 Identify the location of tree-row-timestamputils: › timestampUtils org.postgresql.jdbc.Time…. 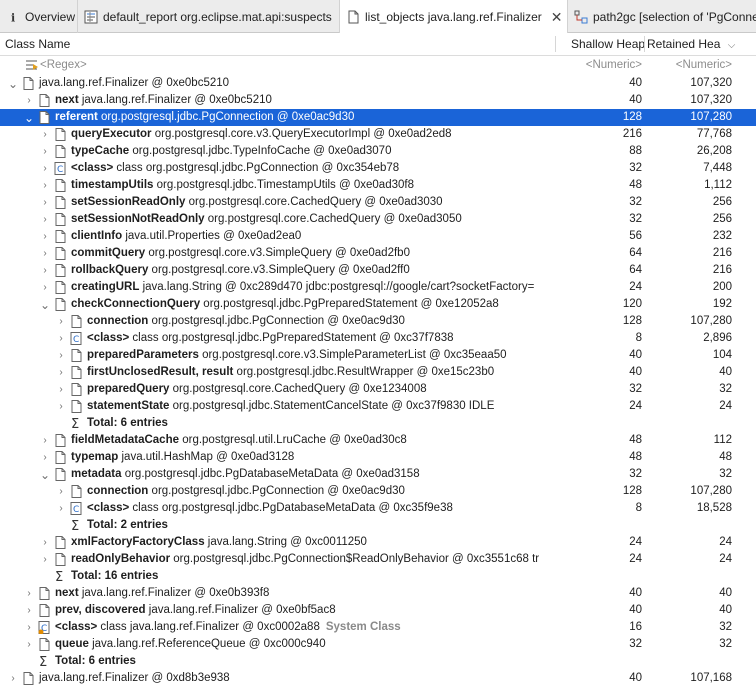
(378, 185).